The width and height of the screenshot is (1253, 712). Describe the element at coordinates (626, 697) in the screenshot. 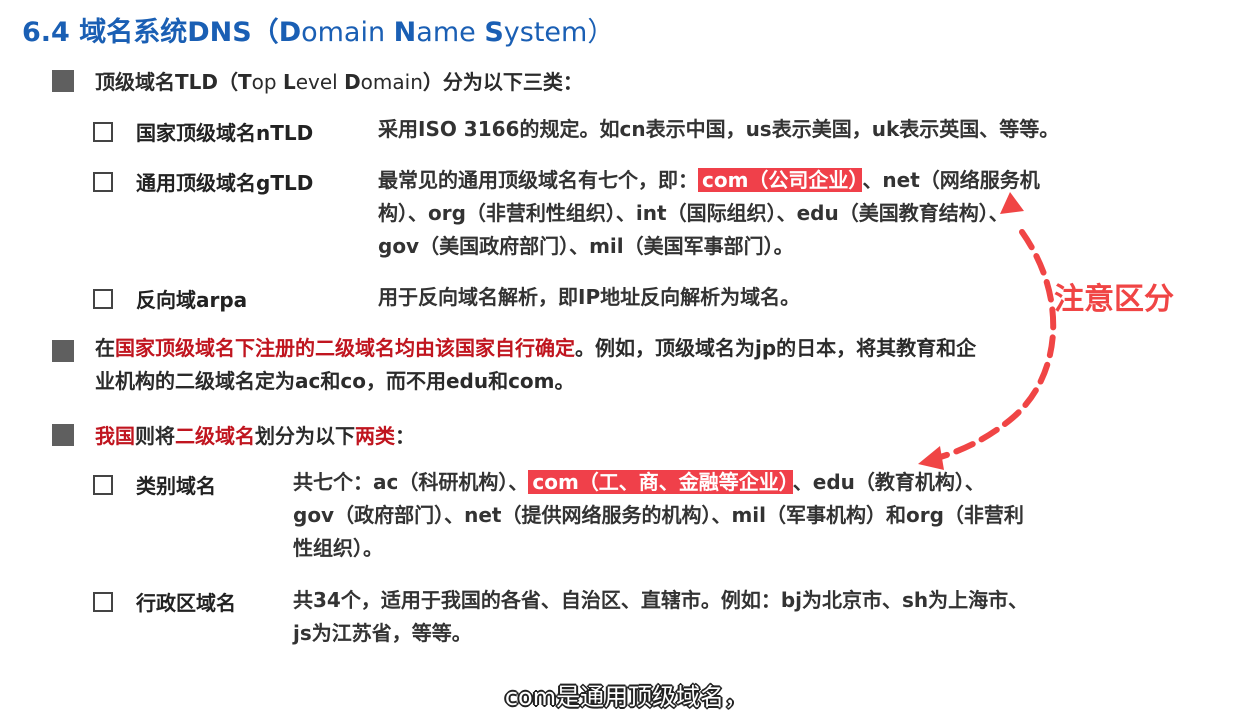

I see `video-subtitle: com是通用顶级域名，` at that location.